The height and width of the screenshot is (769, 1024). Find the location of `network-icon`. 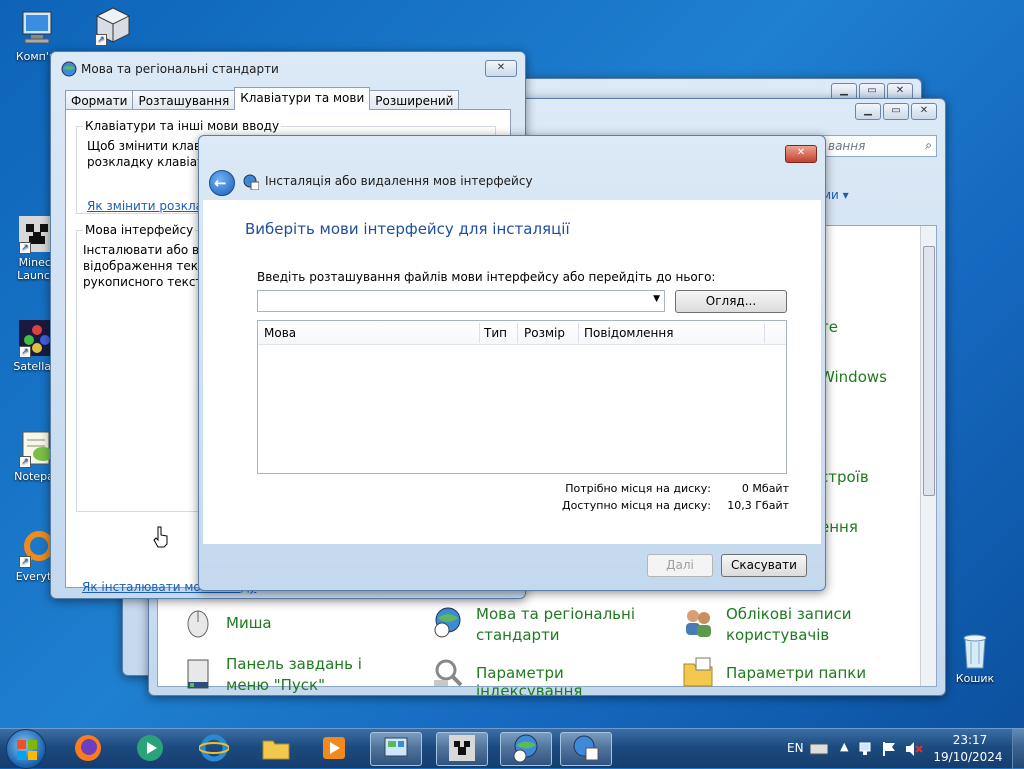

network-icon is located at coordinates (866, 750).